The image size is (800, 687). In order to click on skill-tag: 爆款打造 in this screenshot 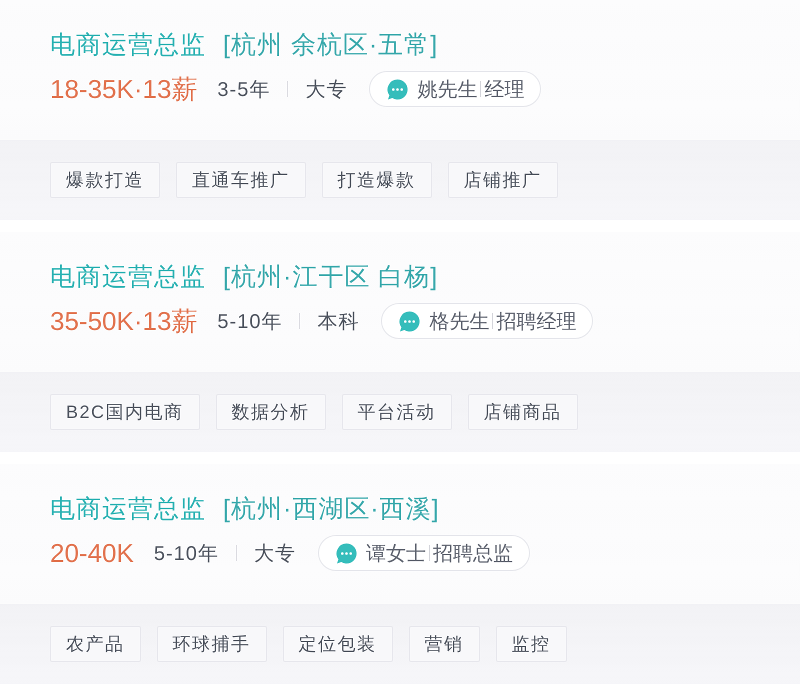, I will do `click(105, 180)`.